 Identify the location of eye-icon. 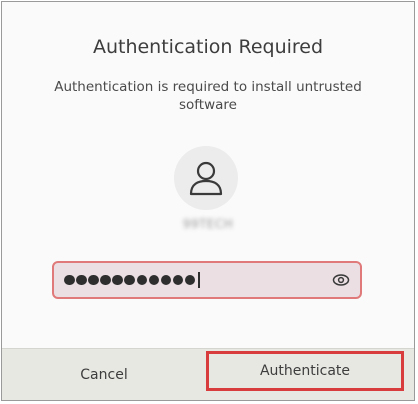
(341, 280).